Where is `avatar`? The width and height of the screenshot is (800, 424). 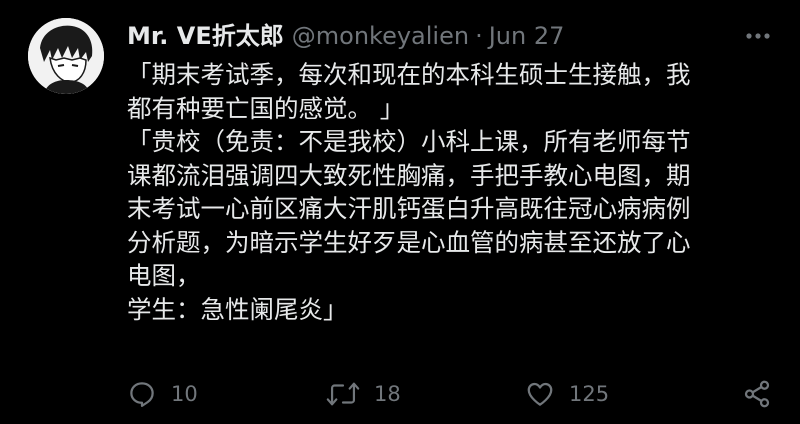
avatar is located at coordinates (66, 56).